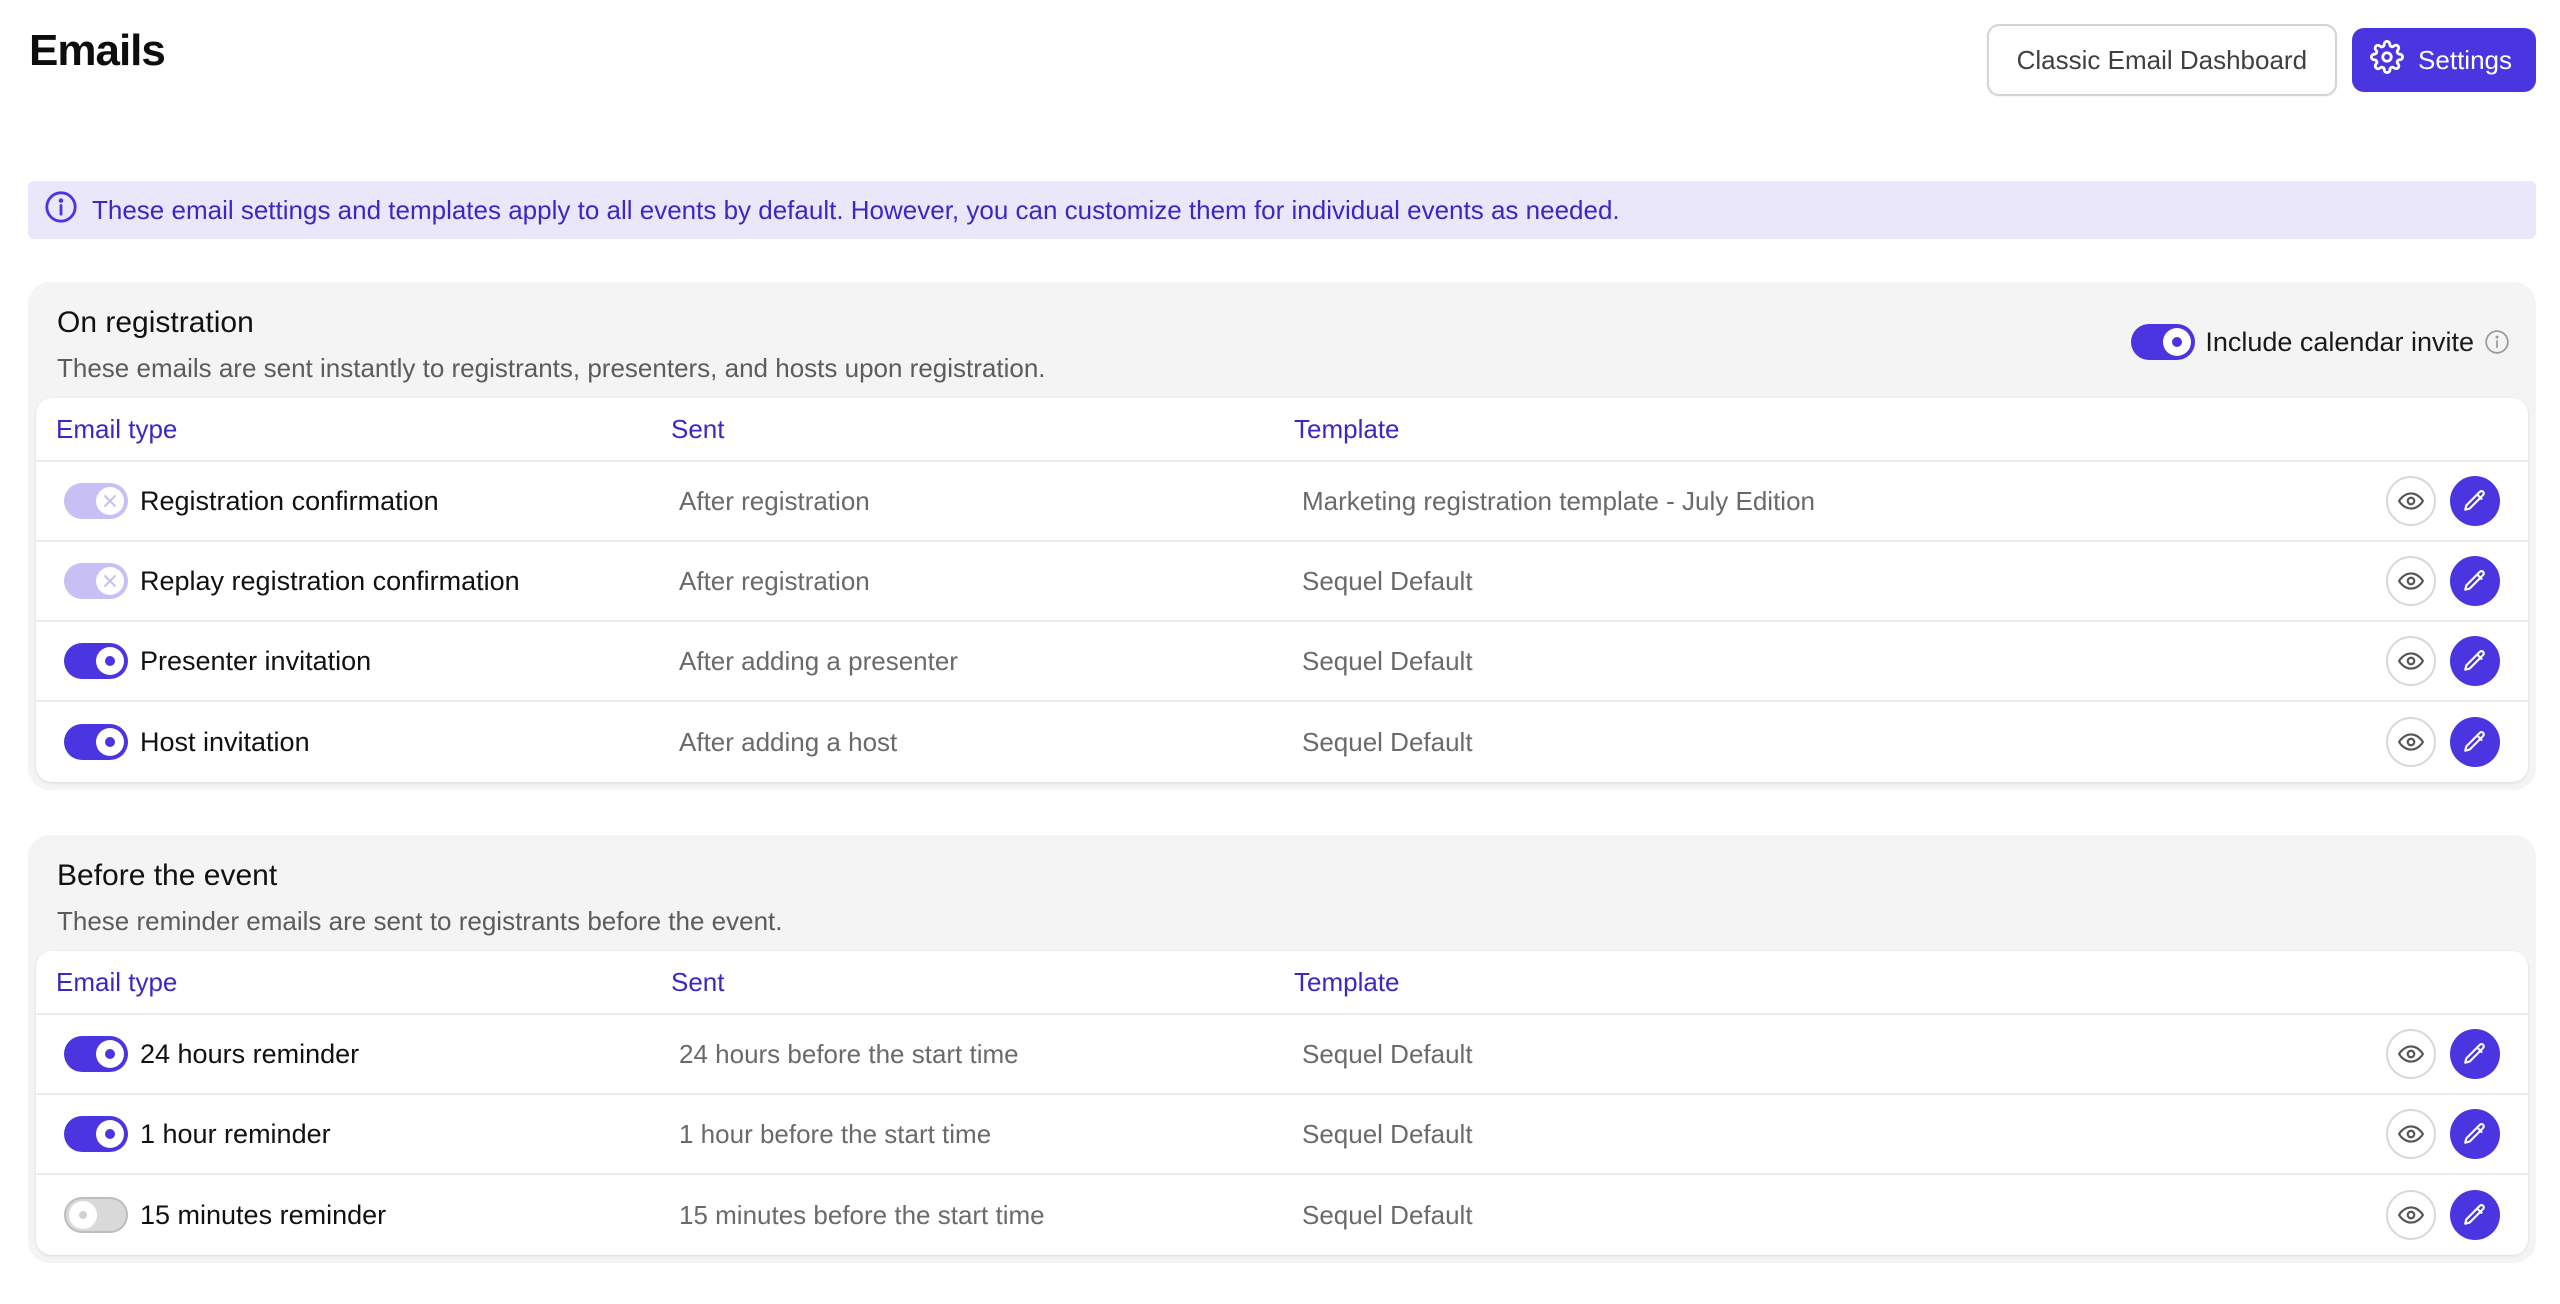  I want to click on email-type-cell: Replay registration confirmation, so click(292, 581).